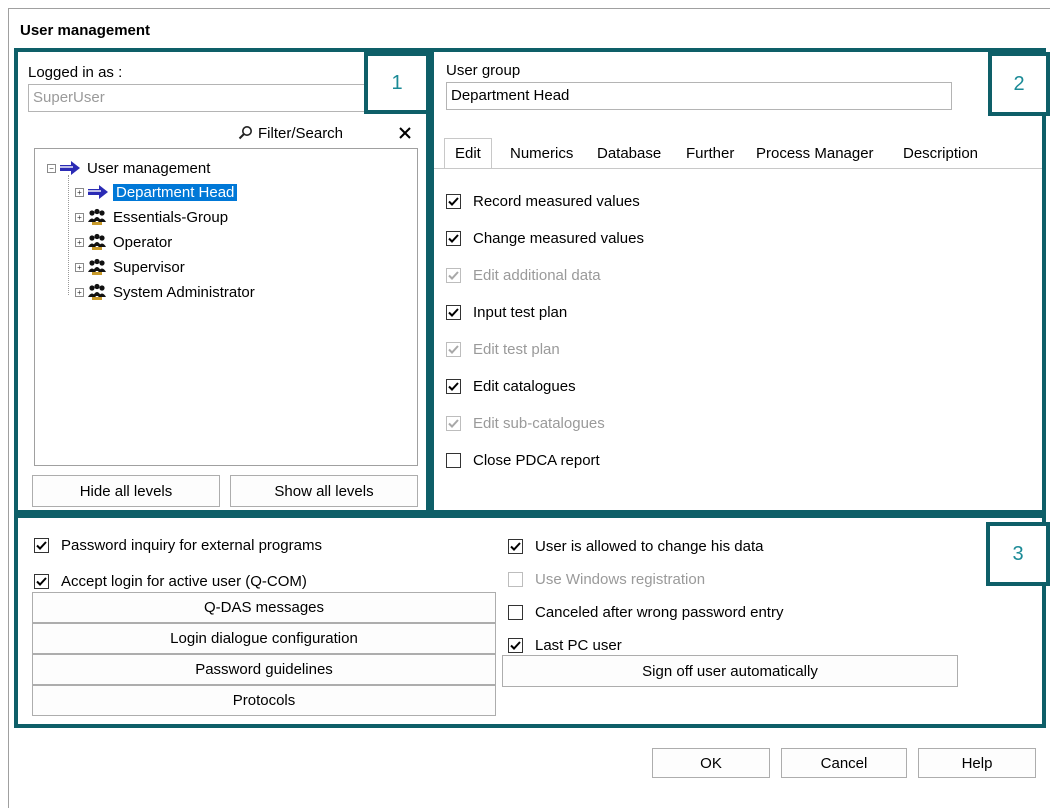  I want to click on help-button: Help, so click(977, 763).